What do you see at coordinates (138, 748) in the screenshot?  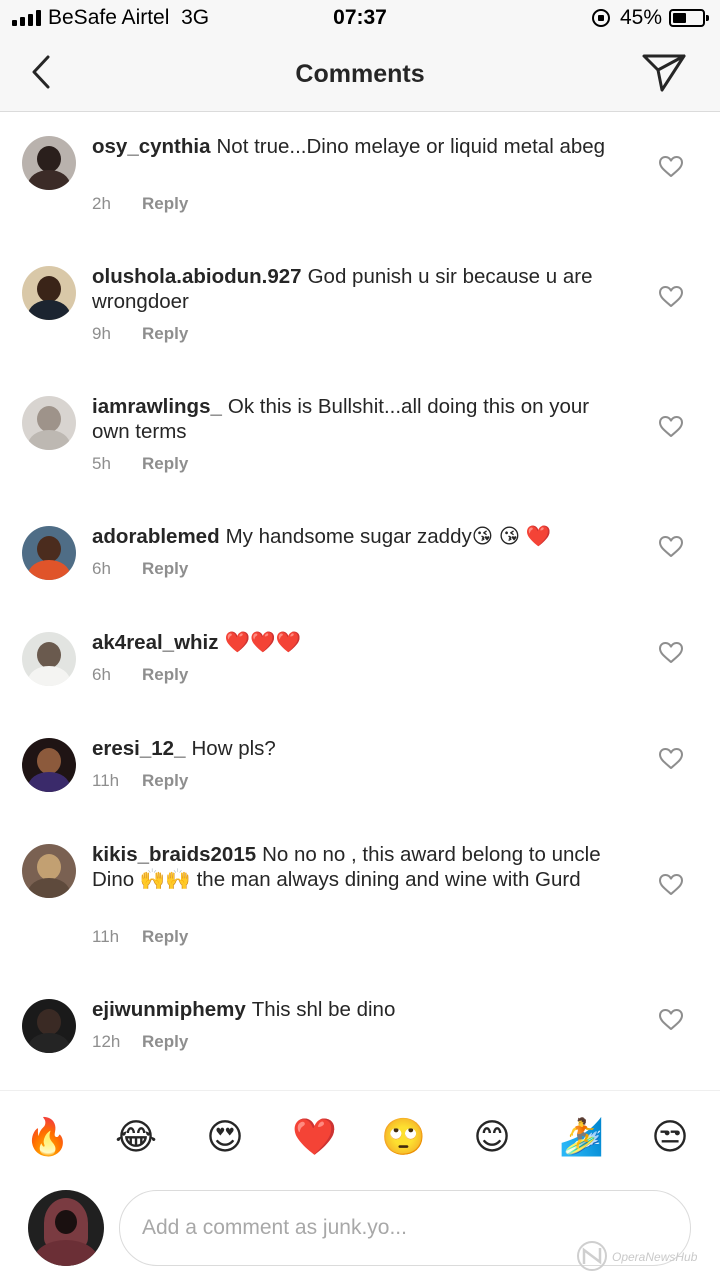 I see `comment-username: eresi_12_` at bounding box center [138, 748].